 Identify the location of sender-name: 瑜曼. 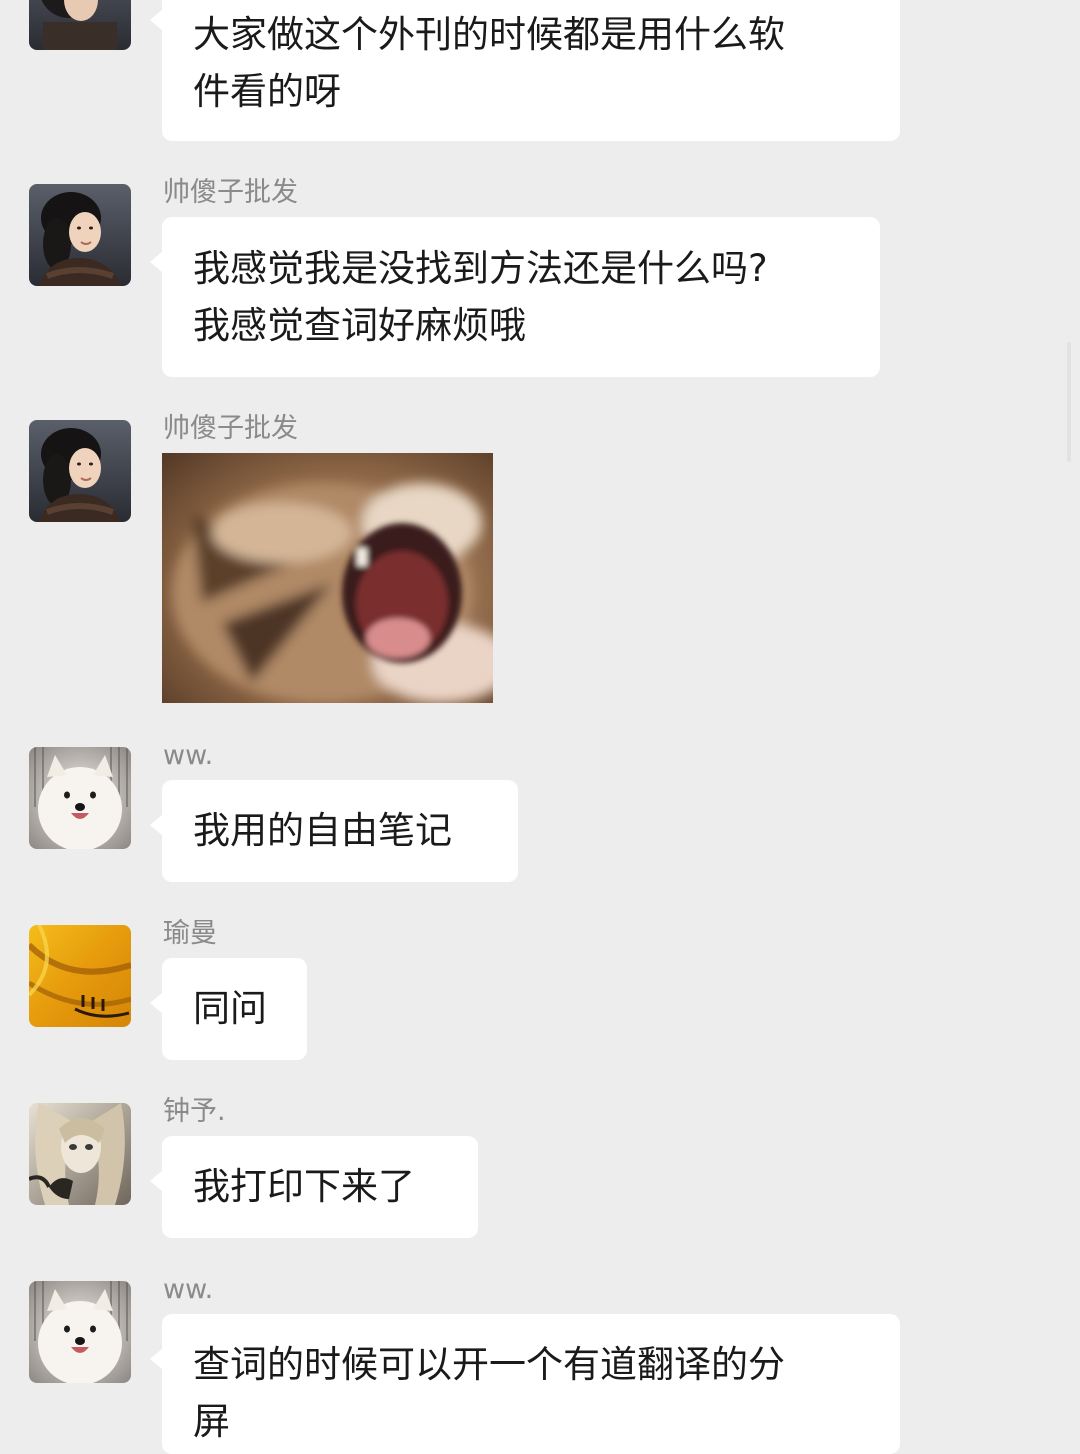
(190, 933).